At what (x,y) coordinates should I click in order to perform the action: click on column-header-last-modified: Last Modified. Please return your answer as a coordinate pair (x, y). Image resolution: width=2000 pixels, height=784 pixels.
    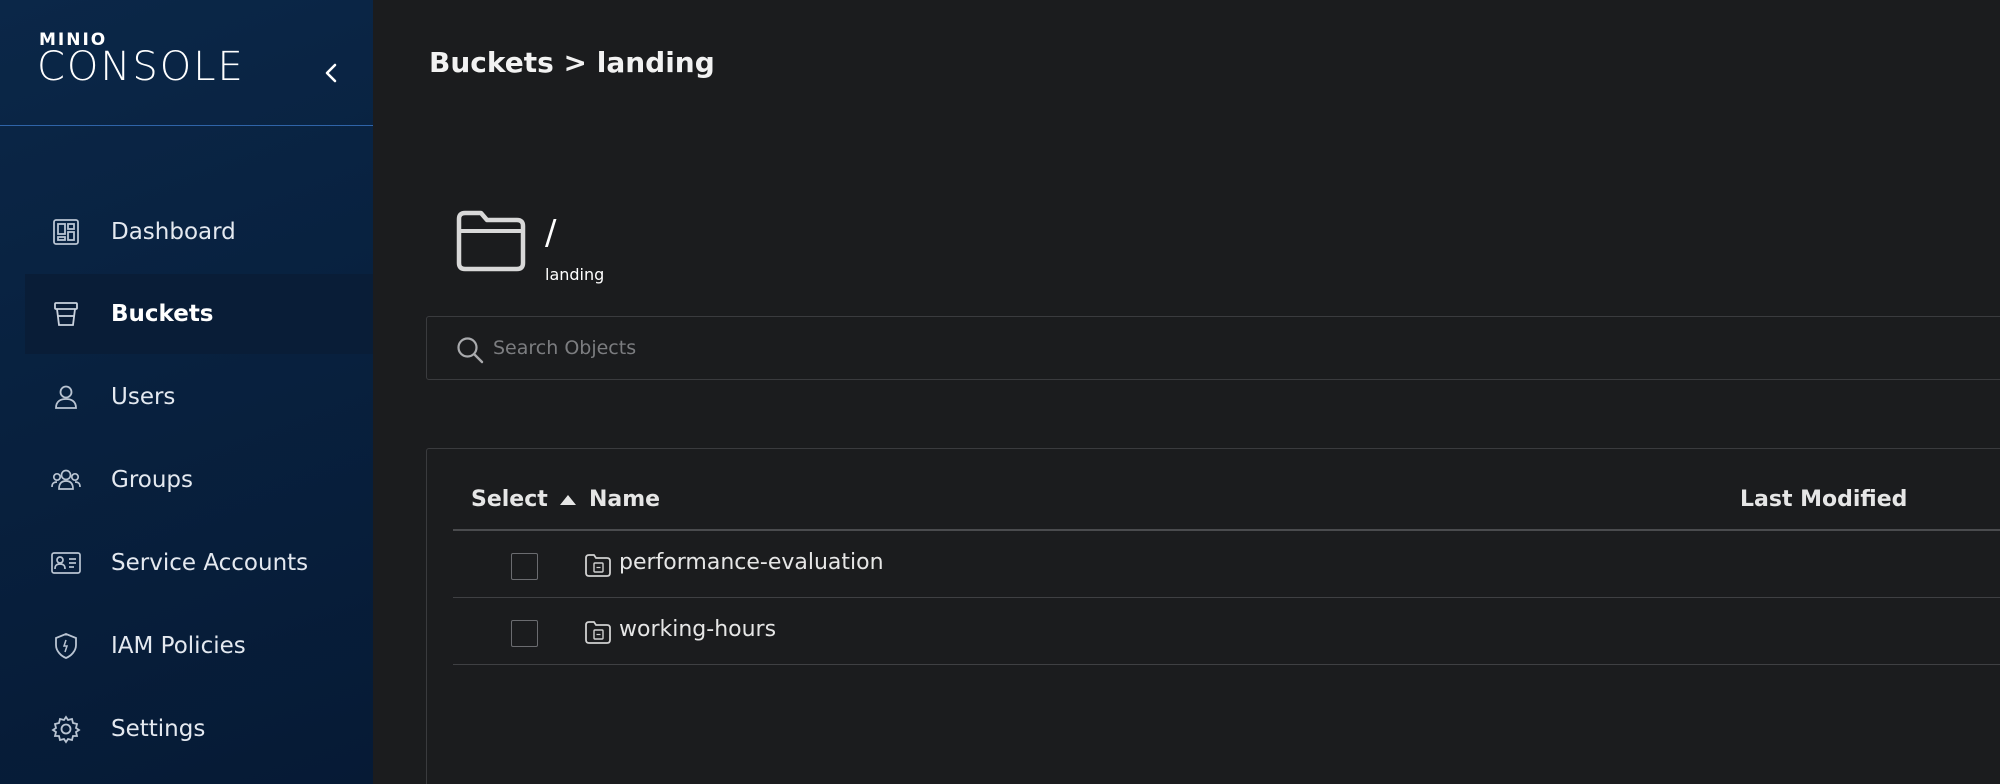
    Looking at the image, I should click on (1823, 499).